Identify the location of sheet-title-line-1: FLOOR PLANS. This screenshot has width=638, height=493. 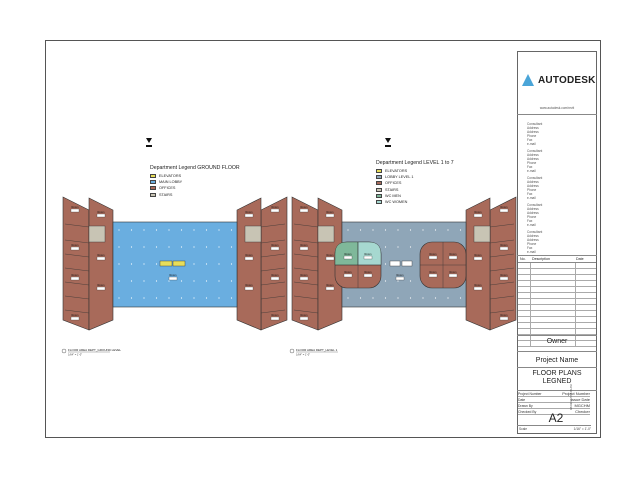
(557, 373).